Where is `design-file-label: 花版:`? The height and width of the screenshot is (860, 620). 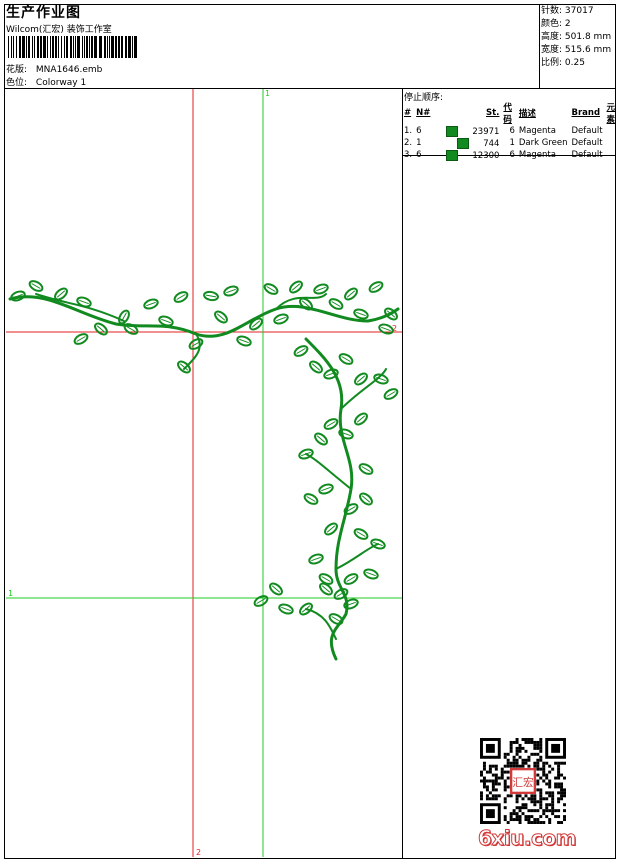 design-file-label: 花版: is located at coordinates (17, 70).